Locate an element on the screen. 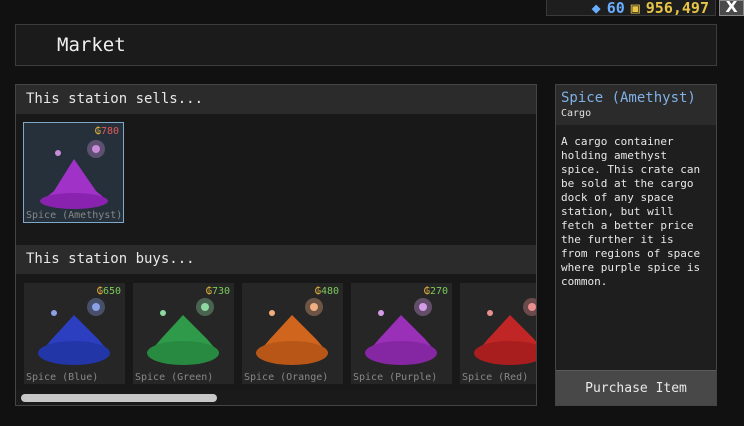  details-category: Cargo is located at coordinates (576, 113).